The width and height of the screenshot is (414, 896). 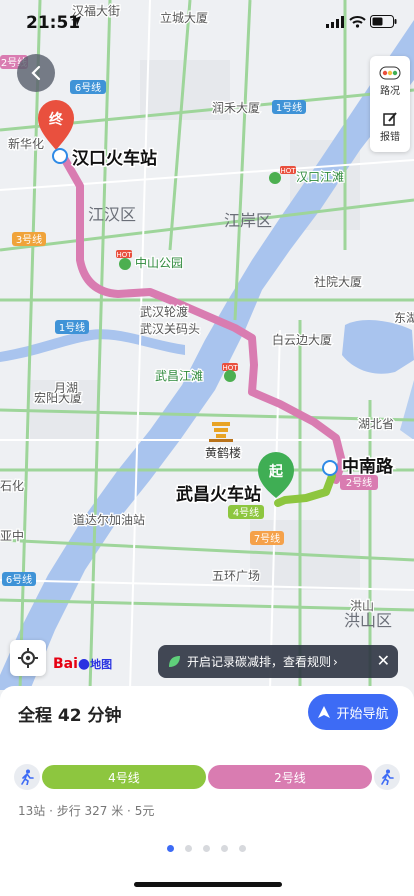 What do you see at coordinates (248, 220) in the screenshot?
I see `label-jiangan: 江岸区` at bounding box center [248, 220].